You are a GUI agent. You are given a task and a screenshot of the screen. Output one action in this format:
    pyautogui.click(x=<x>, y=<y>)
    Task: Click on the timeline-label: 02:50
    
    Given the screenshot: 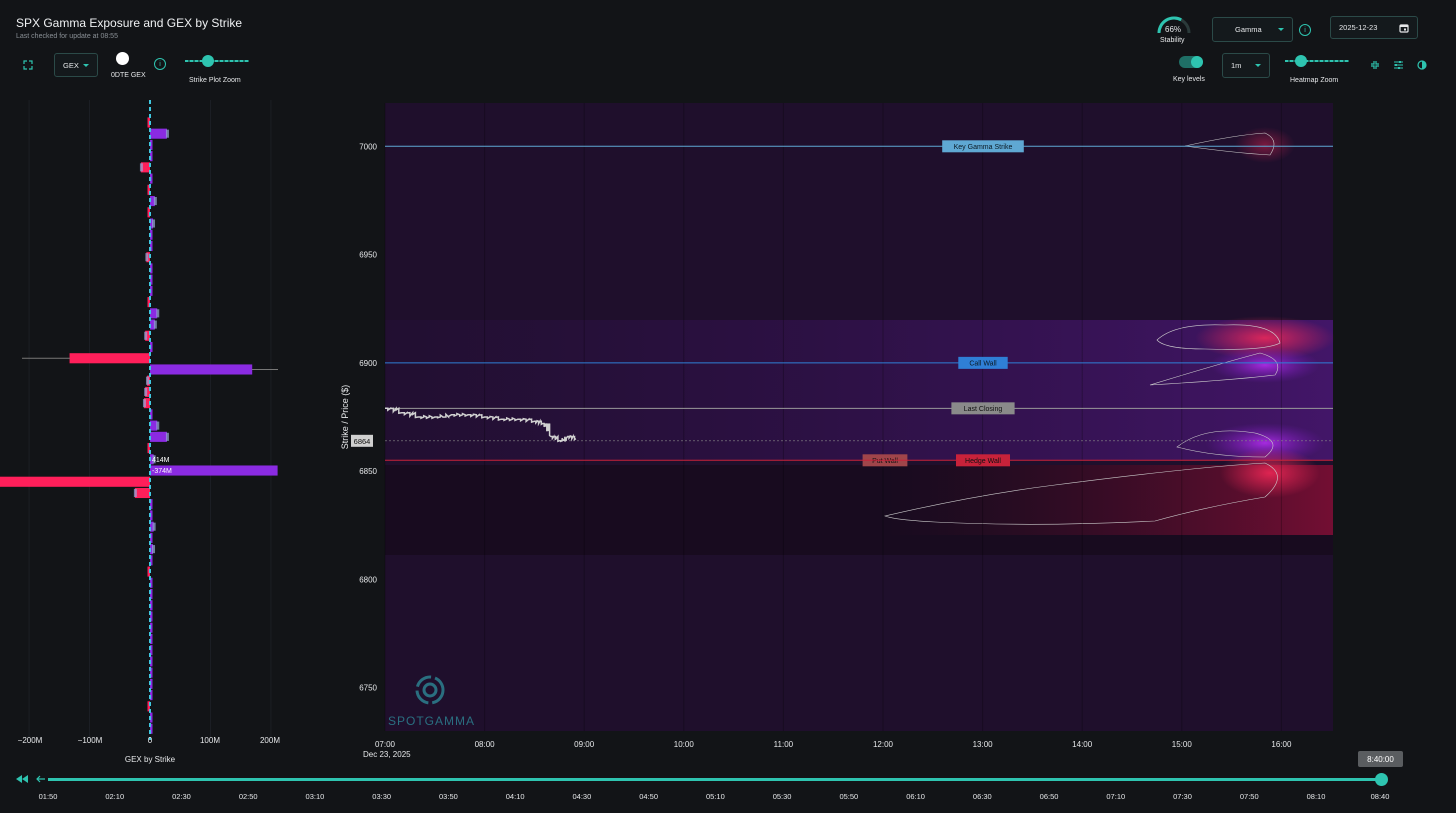 What is the action you would take?
    pyautogui.click(x=248, y=796)
    